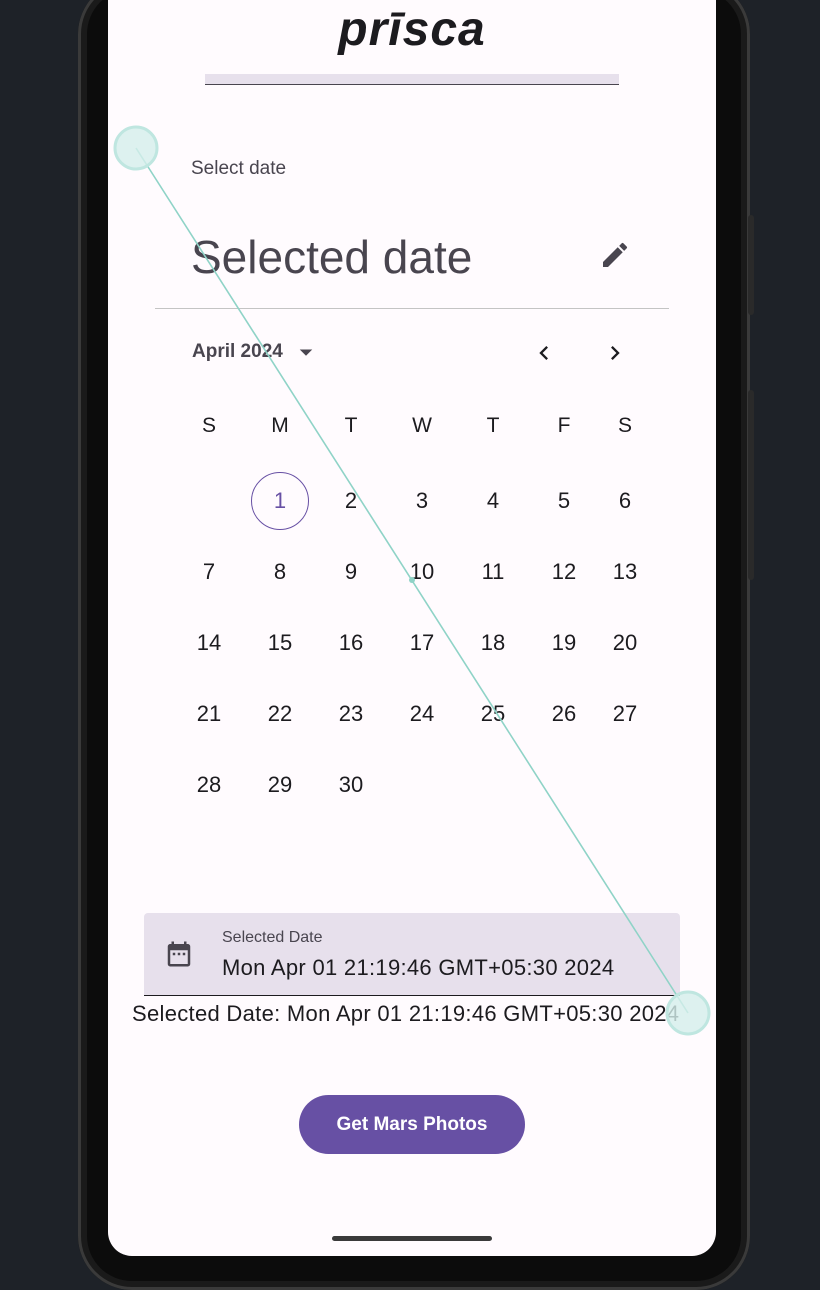  Describe the element at coordinates (351, 643) in the screenshot. I see `calendar-day-16: 16` at that location.